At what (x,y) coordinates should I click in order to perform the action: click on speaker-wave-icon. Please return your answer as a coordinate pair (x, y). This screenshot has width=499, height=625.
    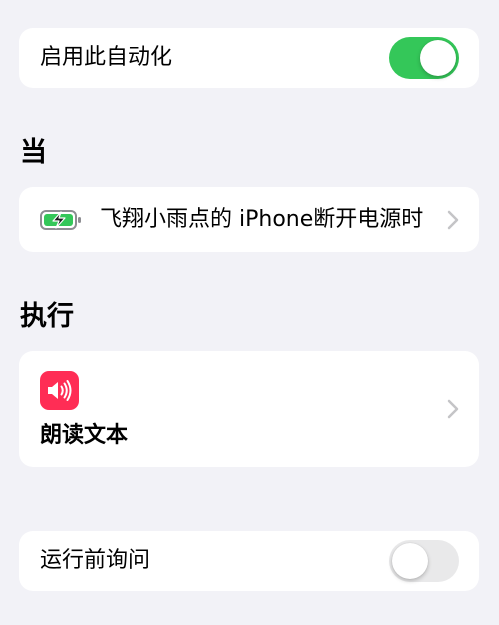
    Looking at the image, I should click on (59, 390).